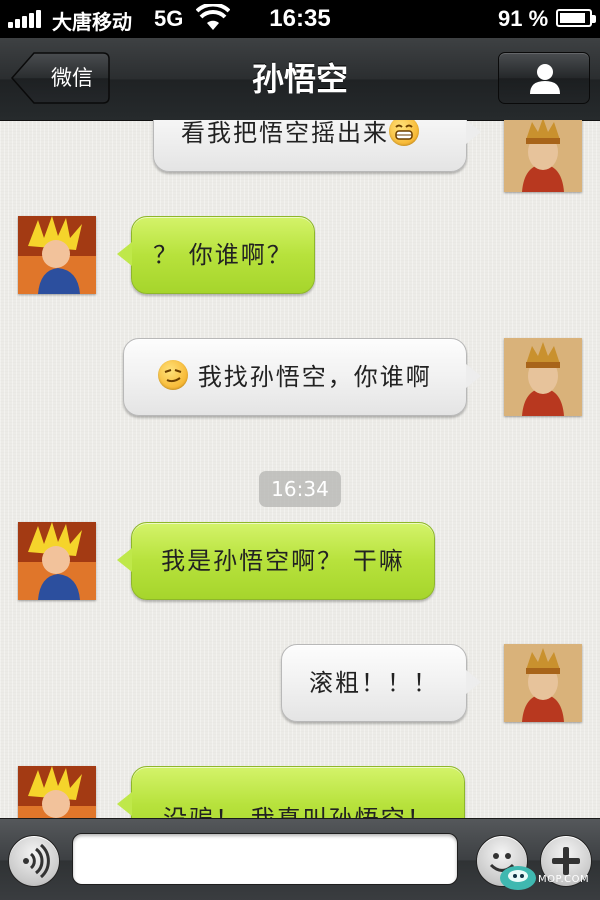 The height and width of the screenshot is (900, 600). I want to click on contact-profile-button, so click(544, 78).